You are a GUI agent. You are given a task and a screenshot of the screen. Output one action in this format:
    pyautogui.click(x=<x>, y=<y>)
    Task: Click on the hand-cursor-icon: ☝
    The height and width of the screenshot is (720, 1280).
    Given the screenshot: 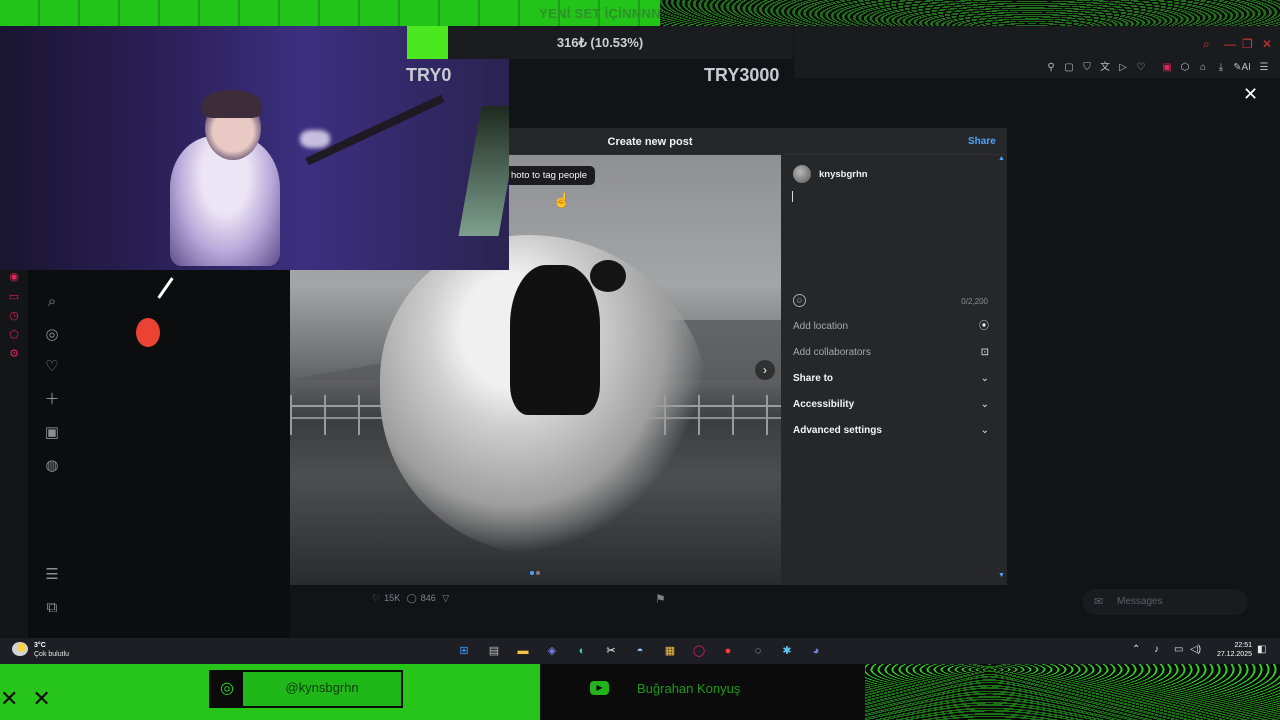 What is the action you would take?
    pyautogui.click(x=562, y=200)
    